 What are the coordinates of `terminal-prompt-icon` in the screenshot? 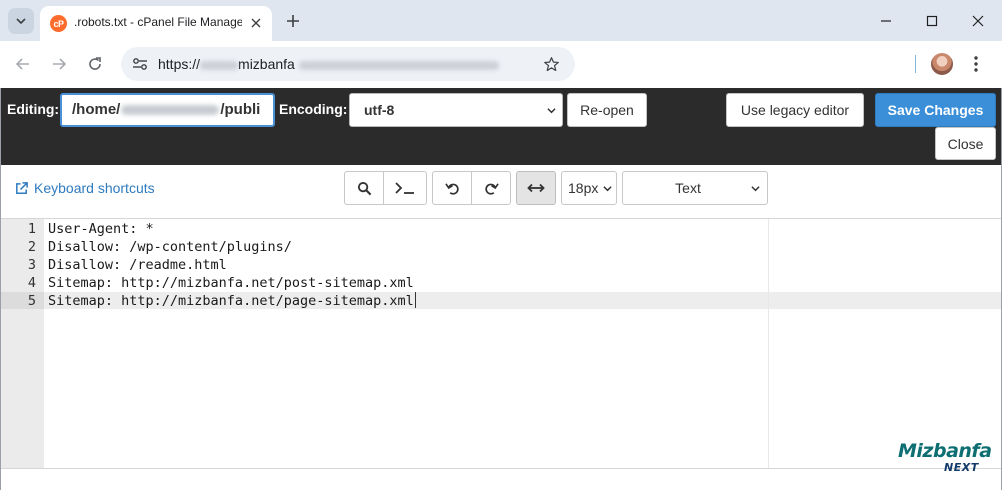 It's located at (404, 188).